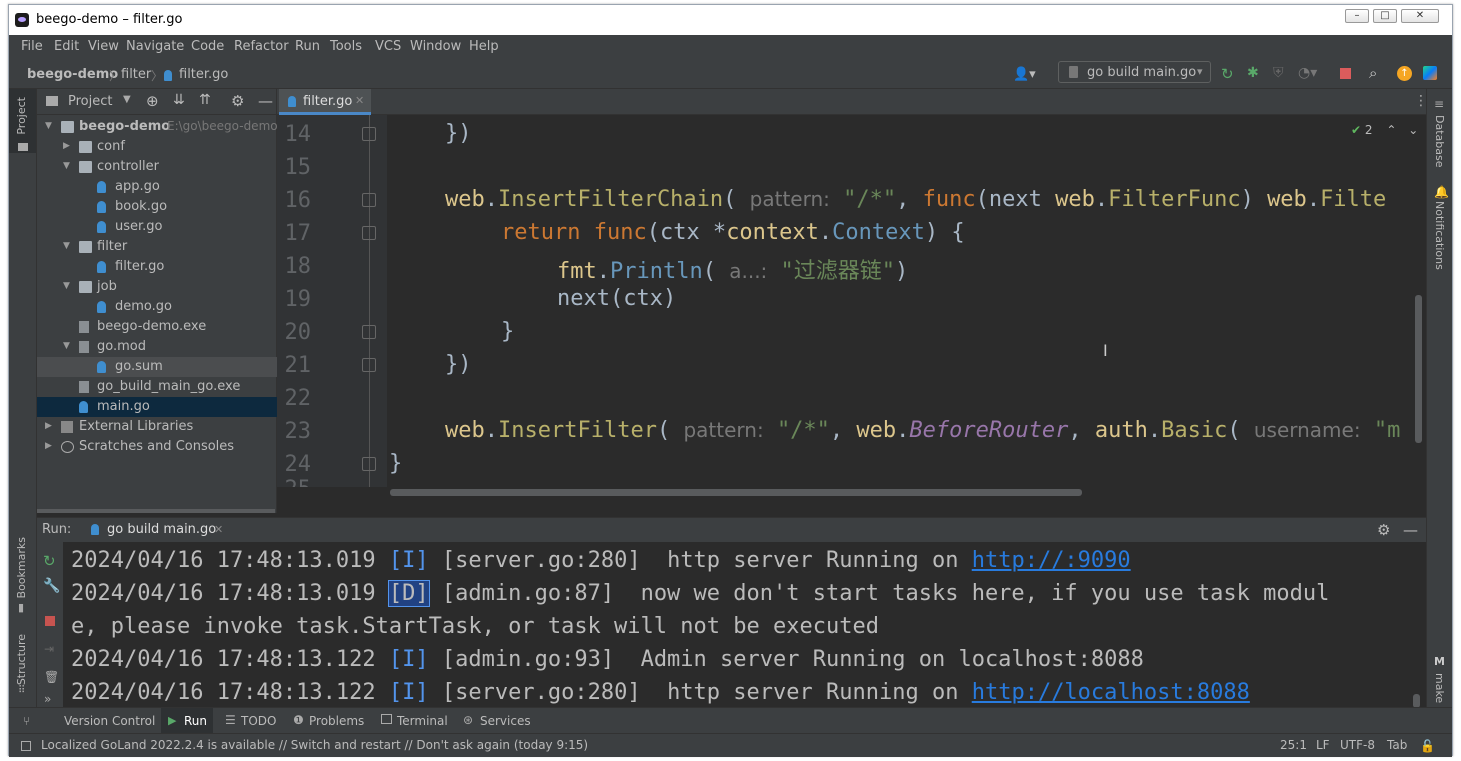 Image resolution: width=1461 pixels, height=761 pixels. What do you see at coordinates (203, 74) in the screenshot?
I see `breadcrumb-file: filter.go` at bounding box center [203, 74].